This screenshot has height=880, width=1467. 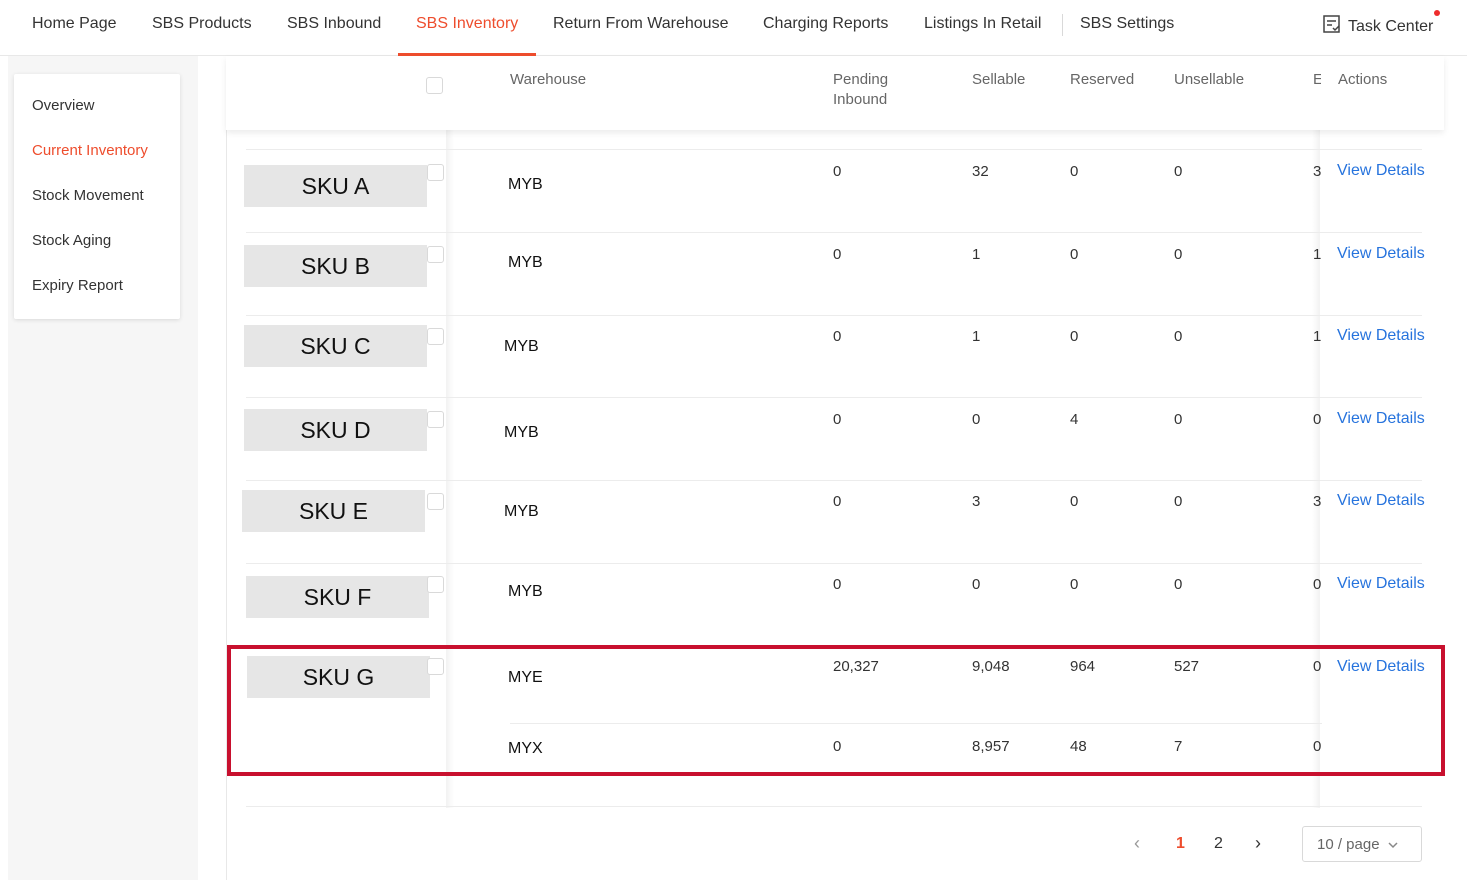 I want to click on sidebar-item-current-inventory: Current Inventory, so click(x=90, y=150).